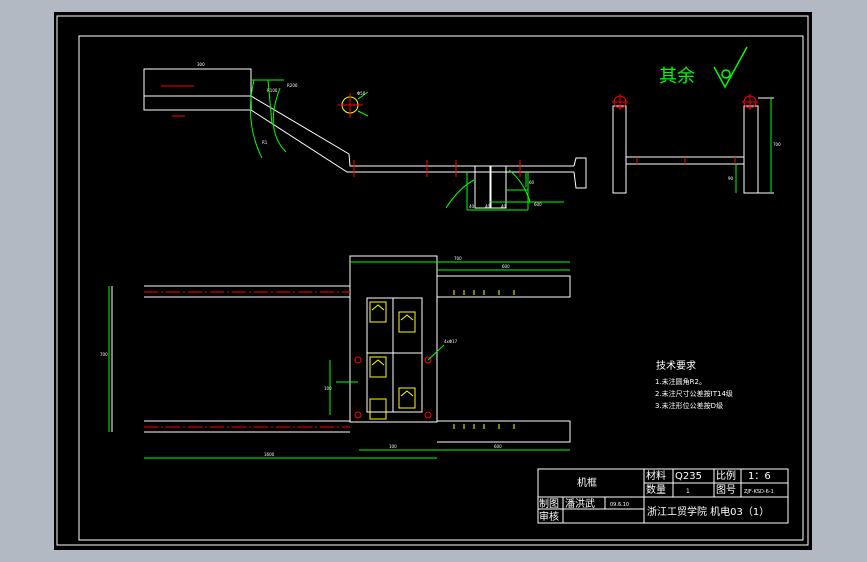  What do you see at coordinates (656, 475) in the screenshot?
I see `material-label: 材料` at bounding box center [656, 475].